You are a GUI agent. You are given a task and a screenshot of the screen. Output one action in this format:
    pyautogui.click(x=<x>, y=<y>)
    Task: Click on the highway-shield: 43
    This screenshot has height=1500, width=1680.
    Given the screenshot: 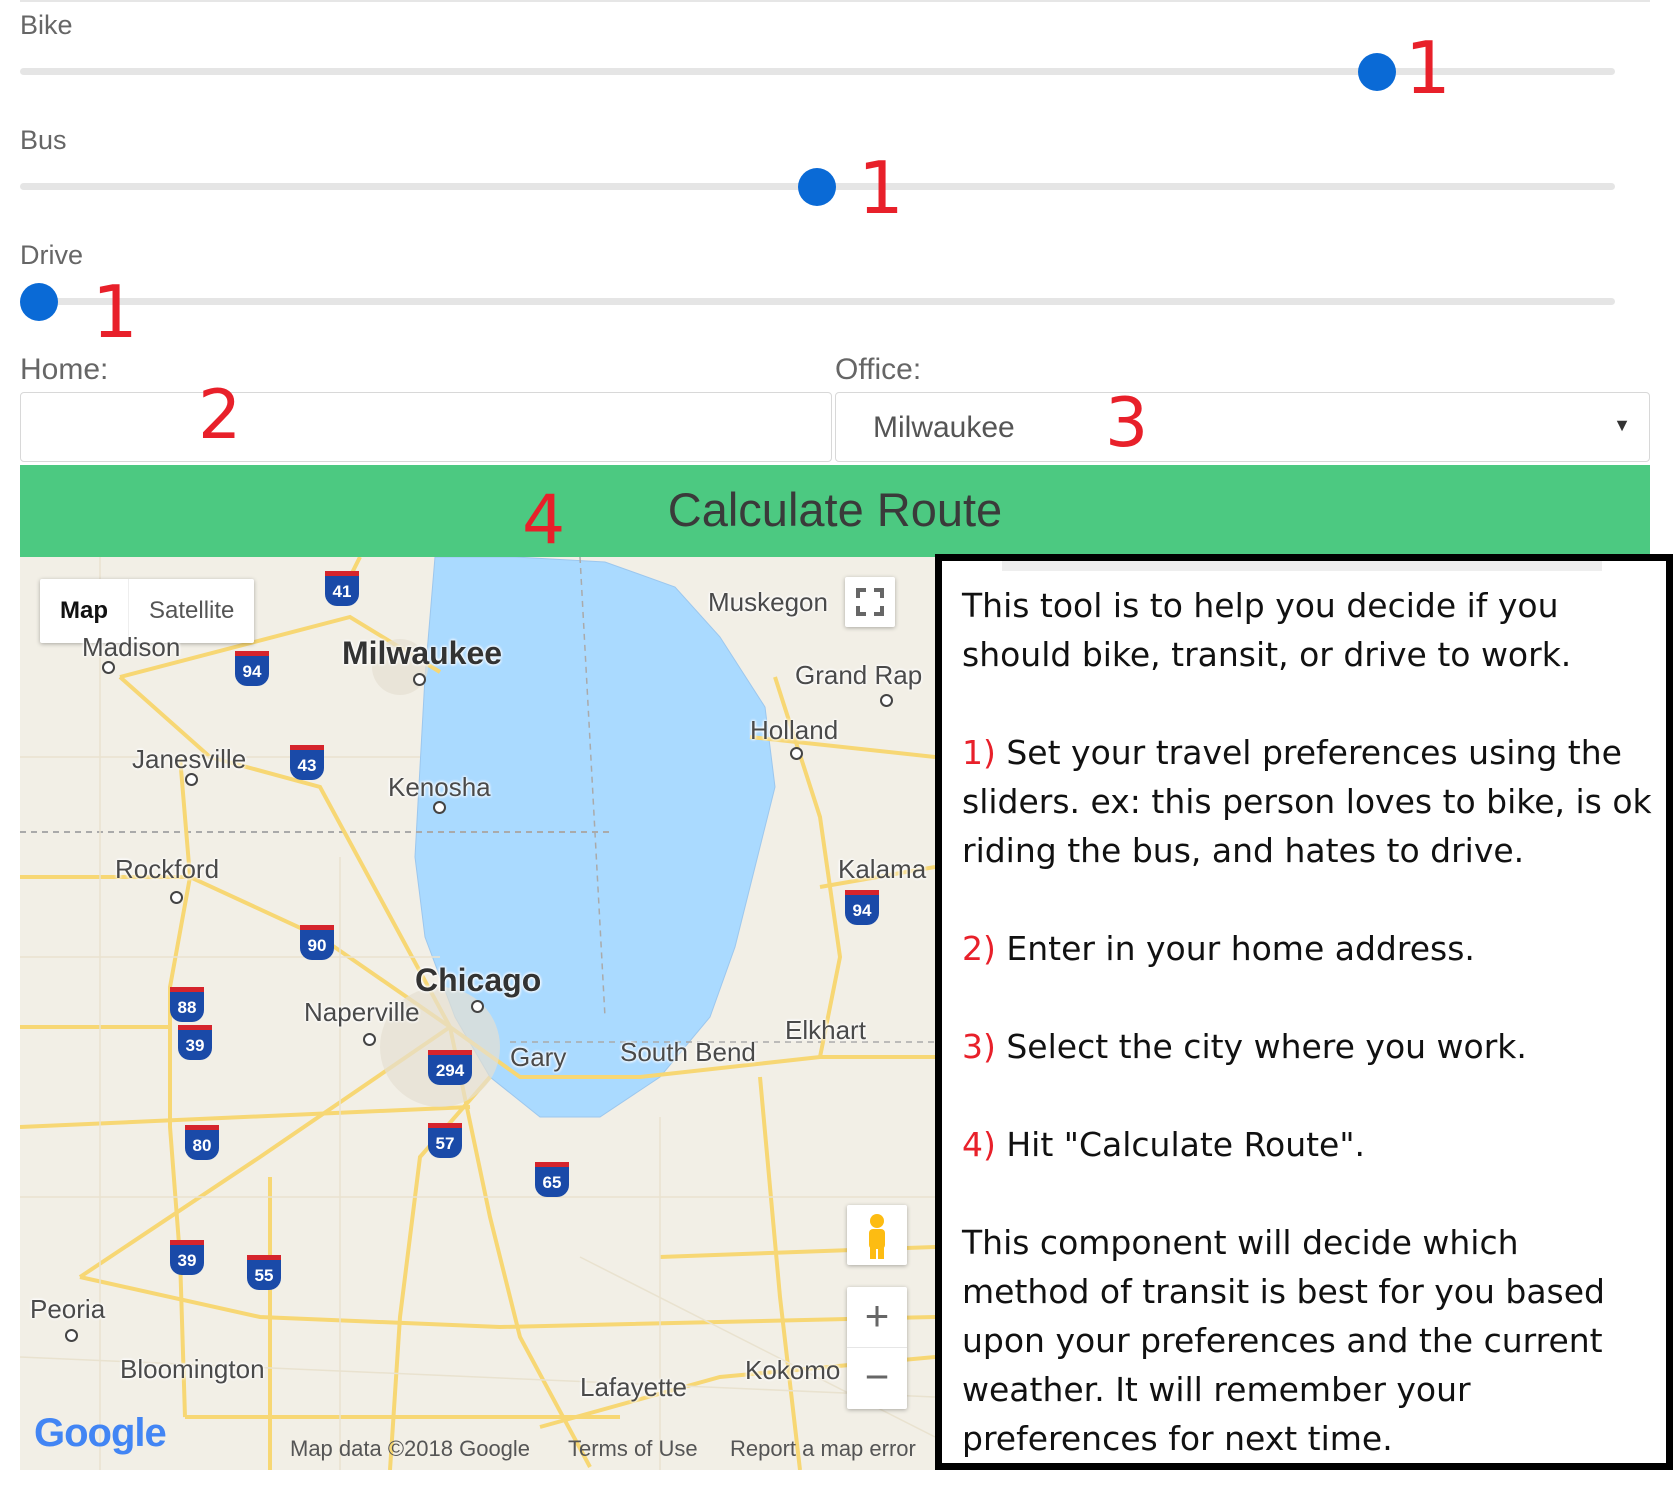 What is the action you would take?
    pyautogui.click(x=307, y=762)
    